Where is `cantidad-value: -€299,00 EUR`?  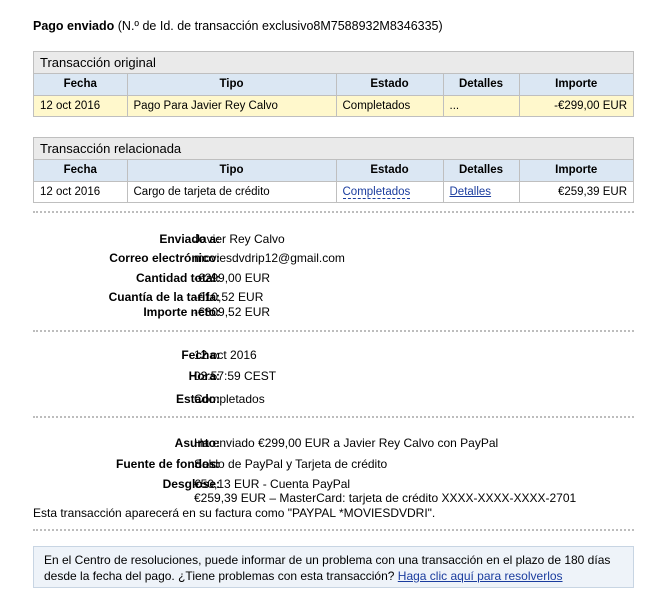 cantidad-value: -€299,00 EUR is located at coordinates (232, 278).